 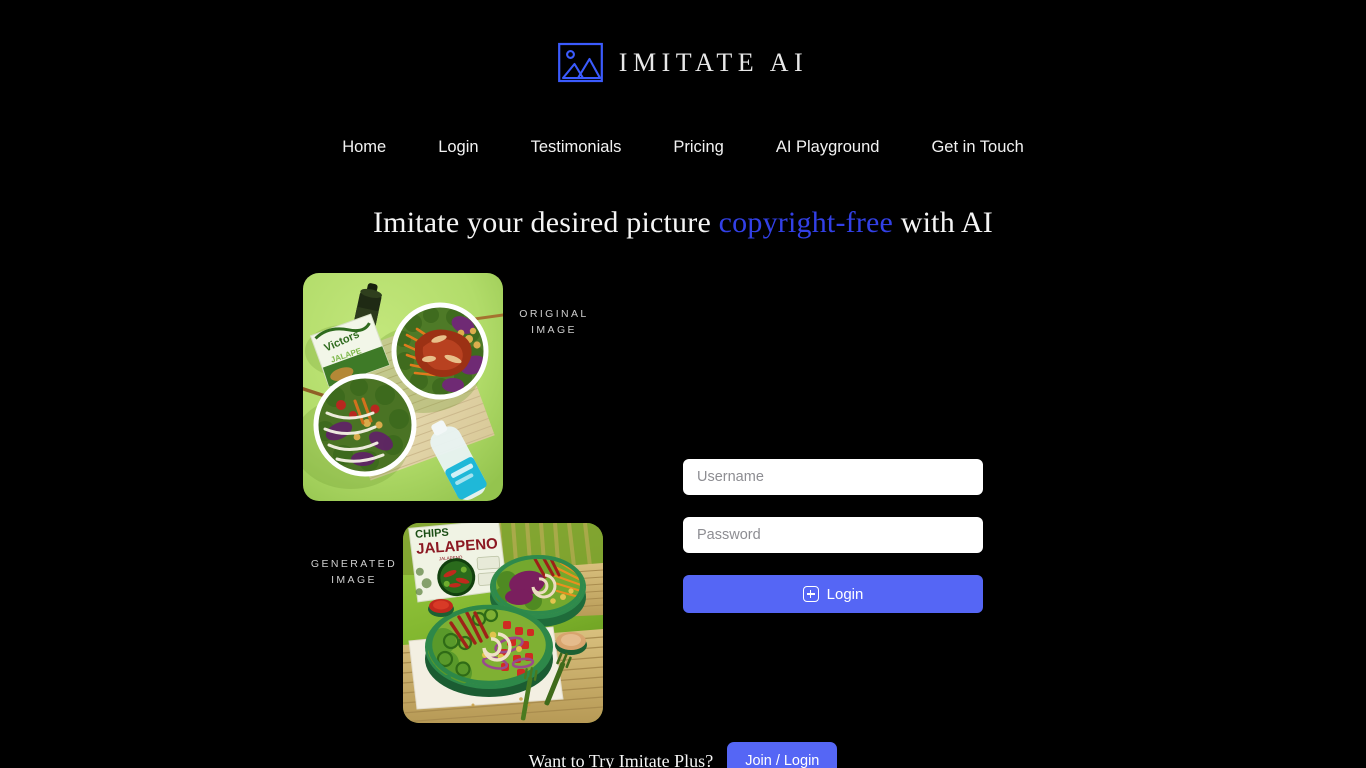 What do you see at coordinates (943, 222) in the screenshot?
I see `headline-part-after: with AI` at bounding box center [943, 222].